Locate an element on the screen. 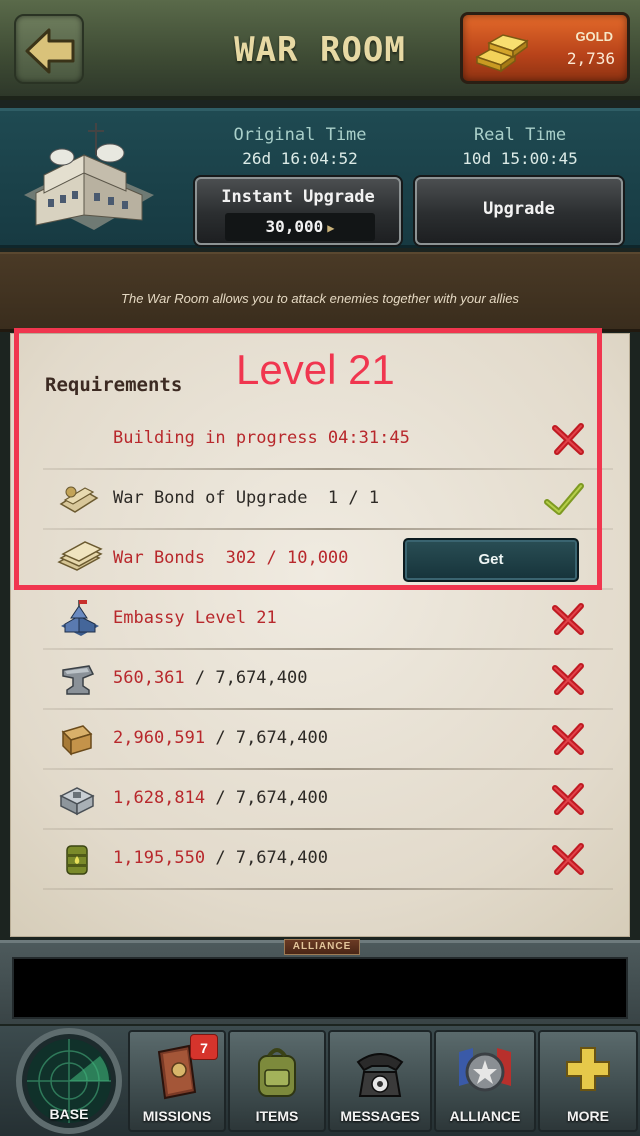 This screenshot has width=640, height=1136. resource-have: 2,960,591 is located at coordinates (159, 738).